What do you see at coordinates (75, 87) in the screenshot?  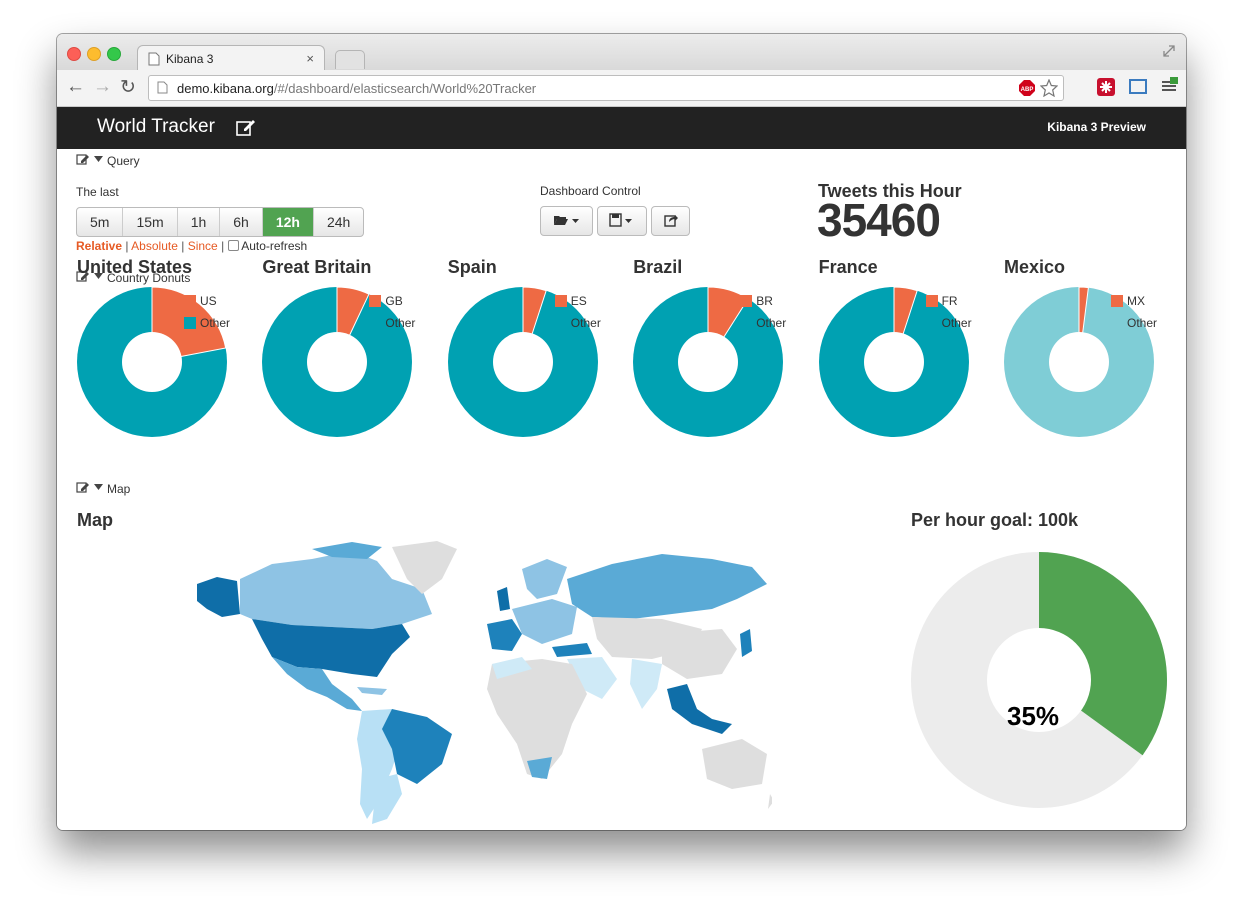 I see `back-icon: ←` at bounding box center [75, 87].